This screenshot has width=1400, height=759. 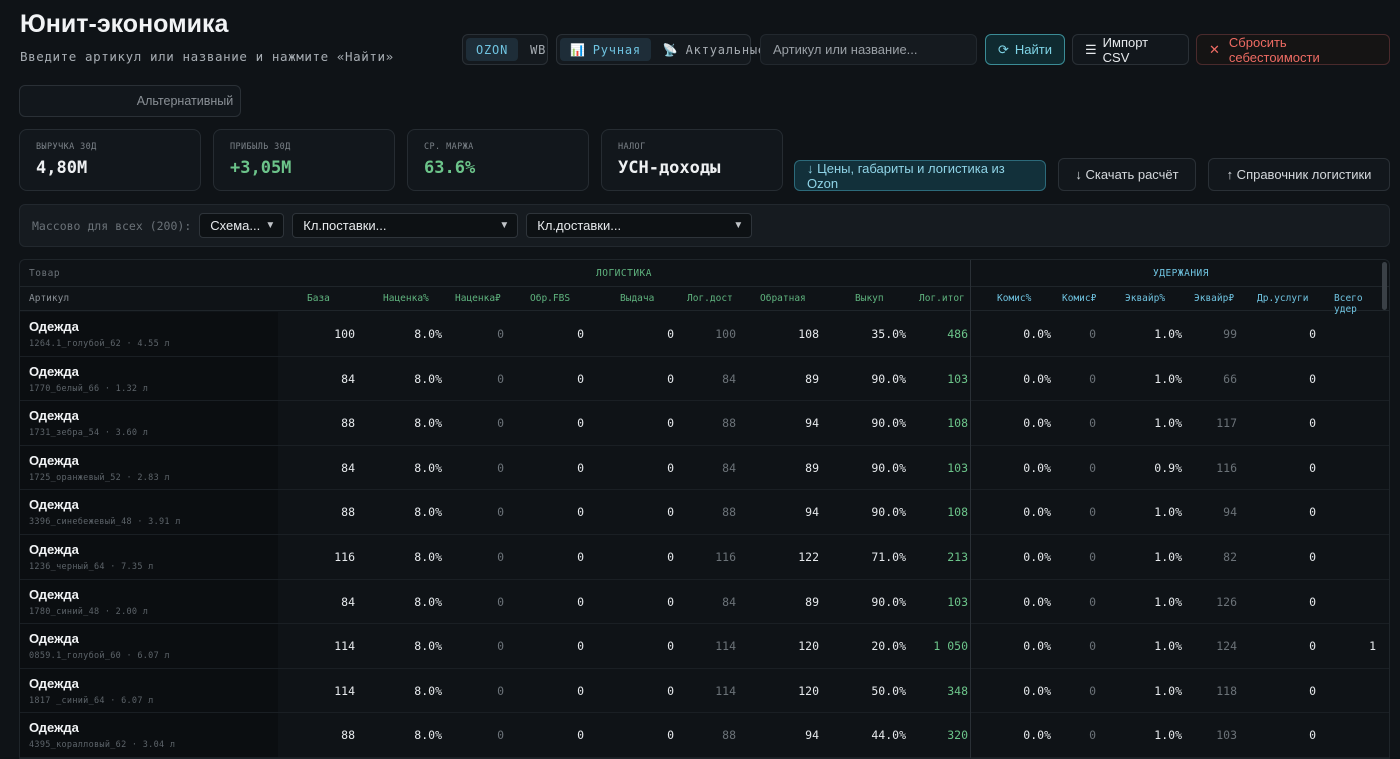 I want to click on product-article: 0859.1_голубой_60 · 6.07 л, so click(x=99, y=656).